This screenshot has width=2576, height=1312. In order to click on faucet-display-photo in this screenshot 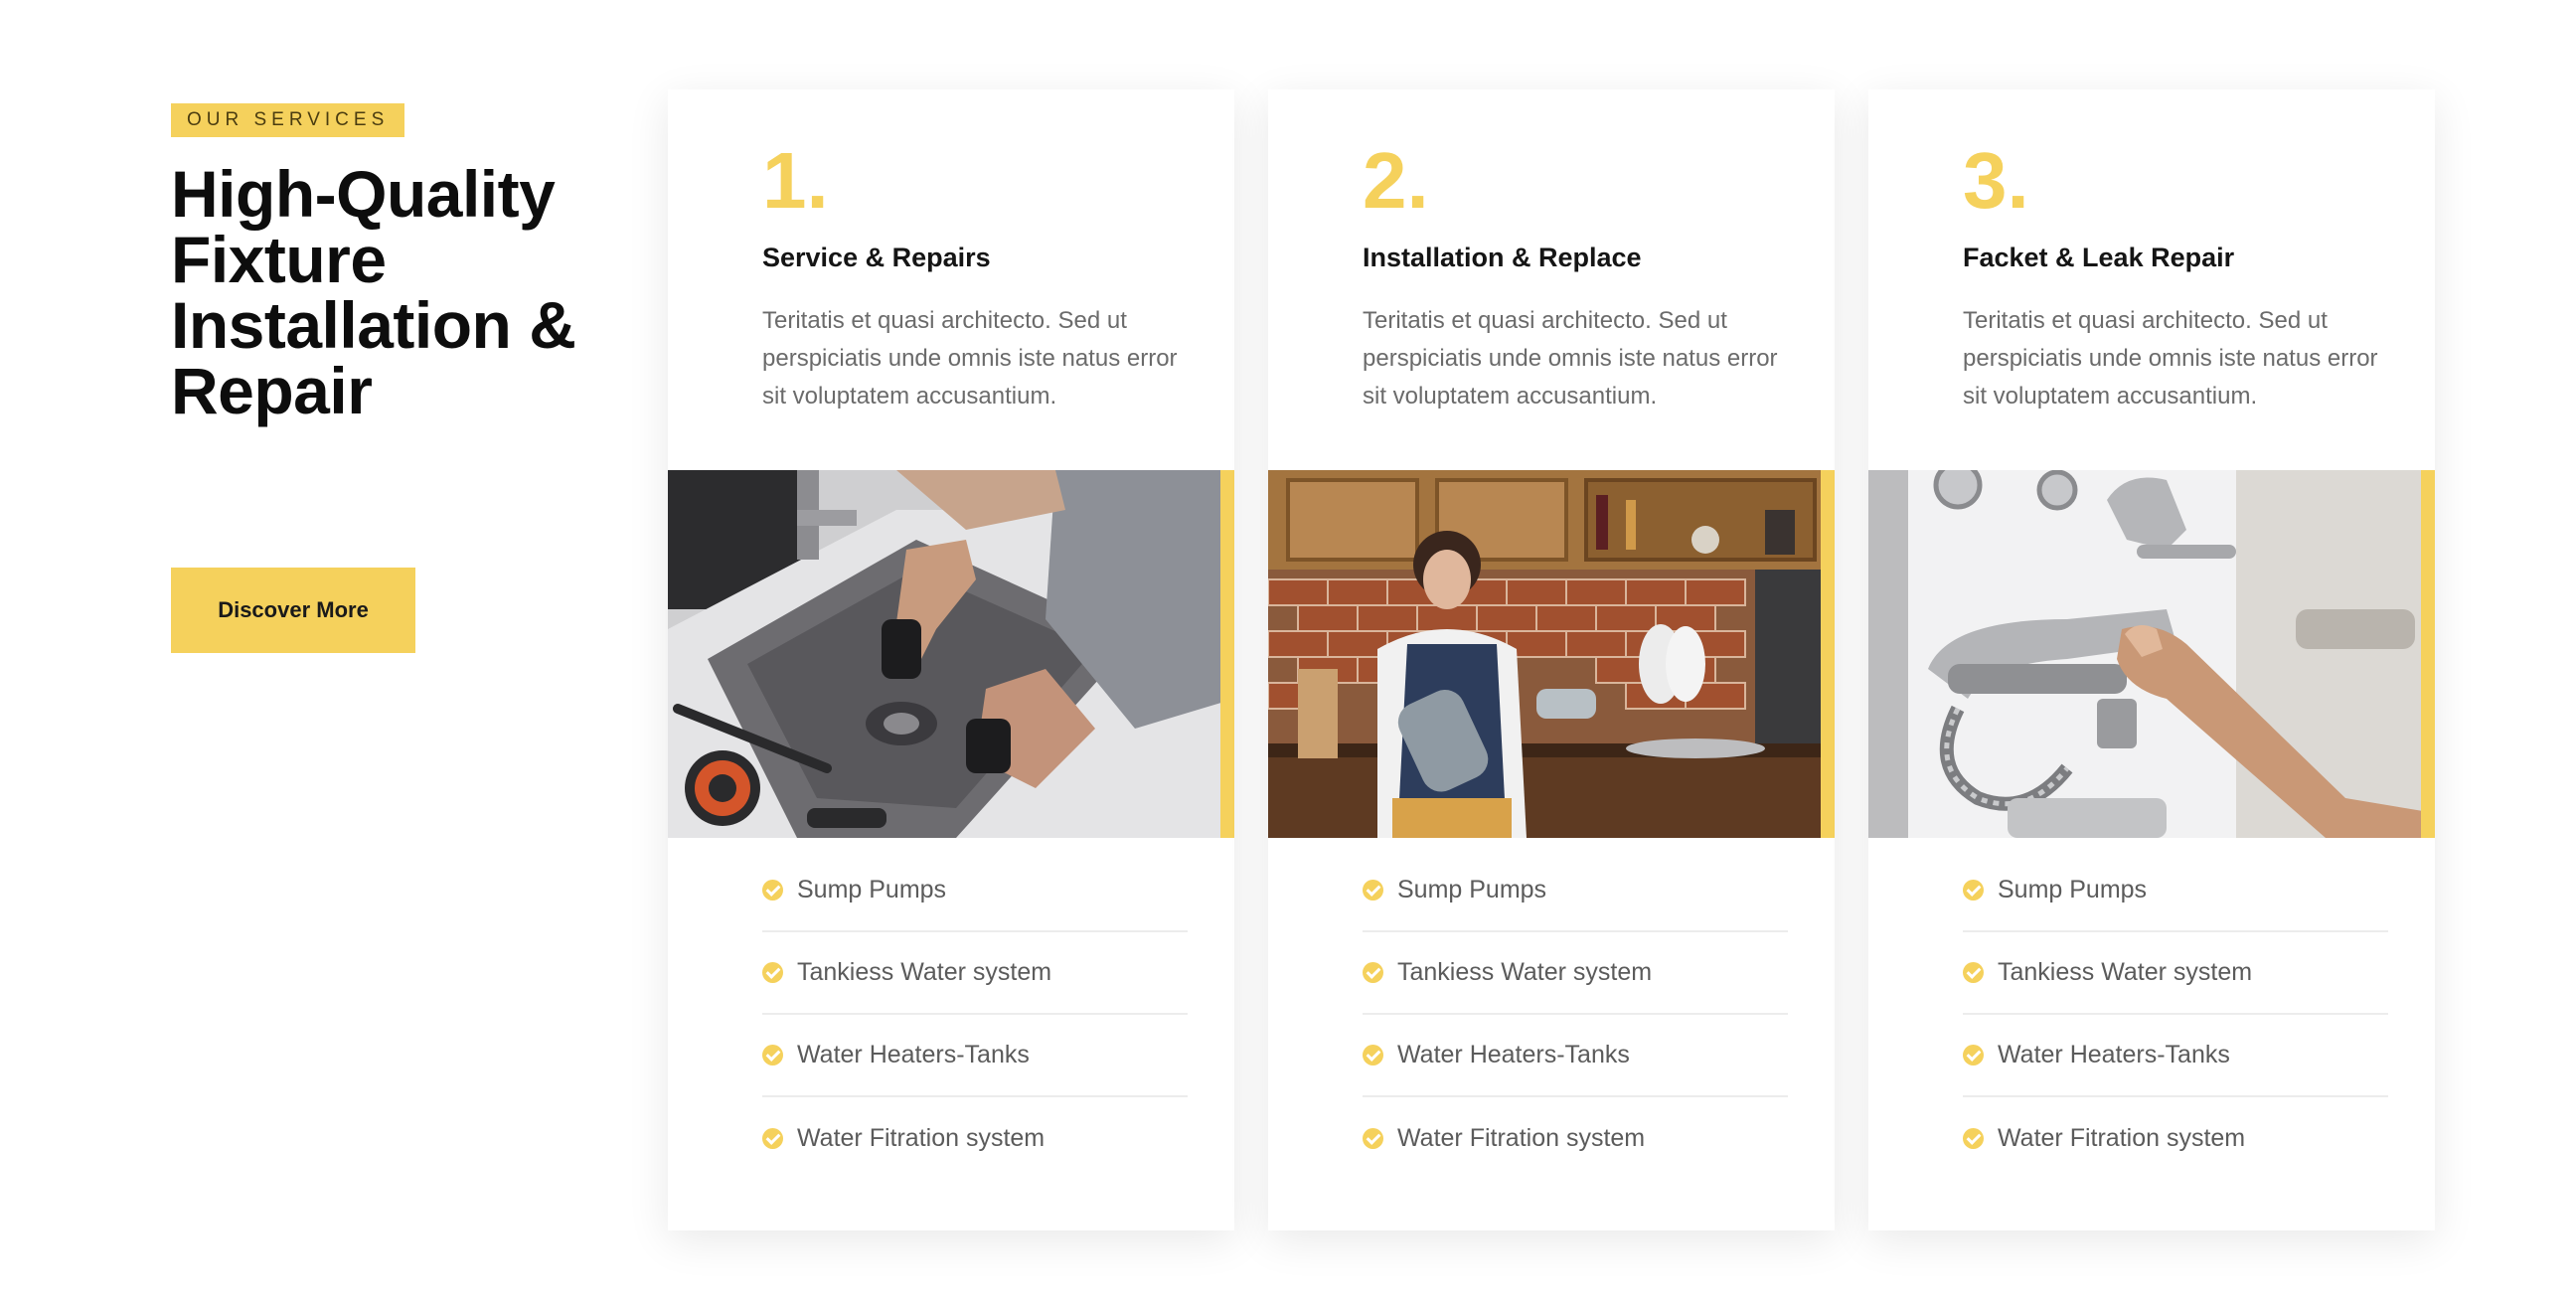, I will do `click(2151, 654)`.